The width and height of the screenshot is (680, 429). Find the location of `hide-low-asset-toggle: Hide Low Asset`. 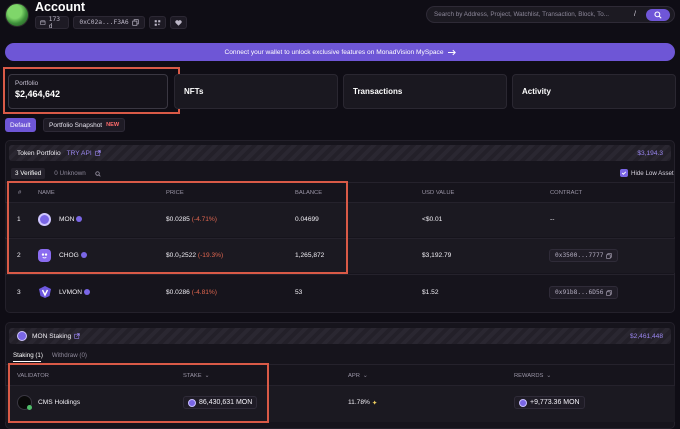

hide-low-asset-toggle: Hide Low Asset is located at coordinates (647, 173).